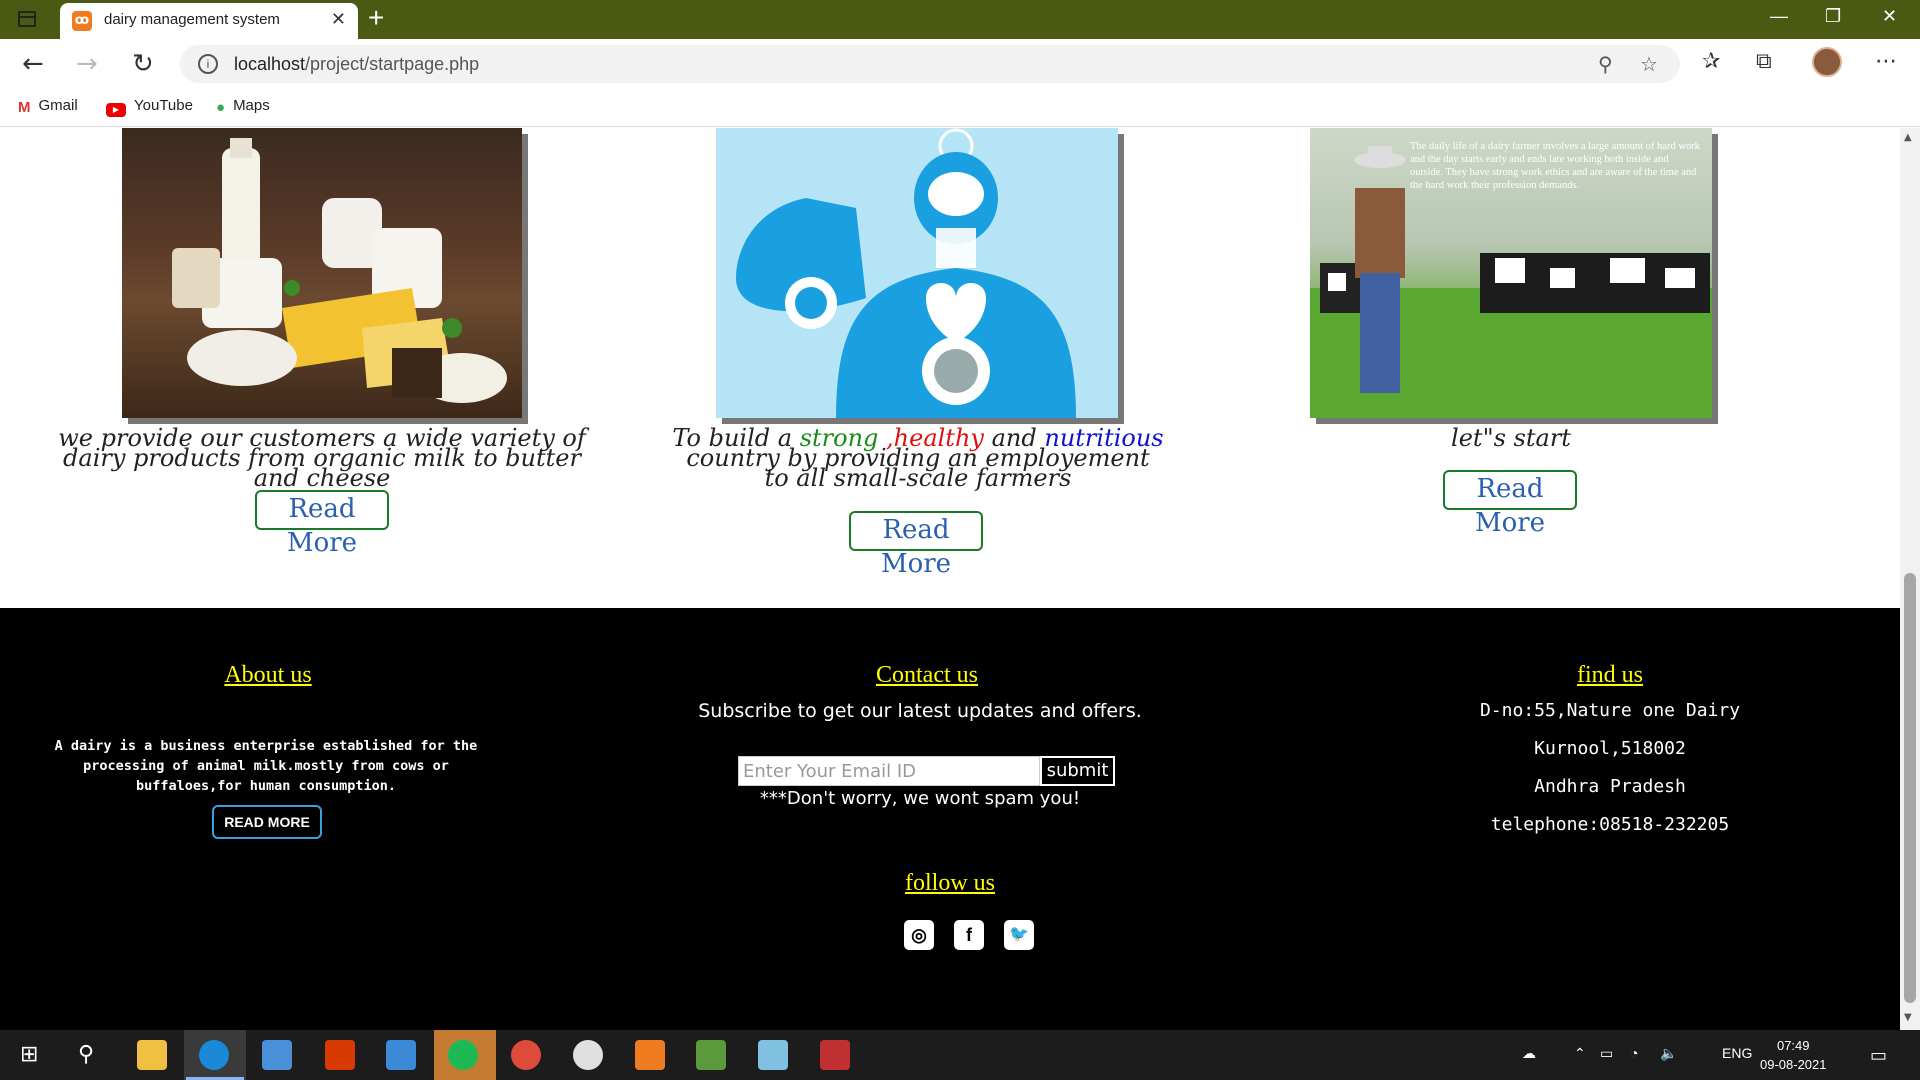  Describe the element at coordinates (339, 270) in the screenshot. I see `dairy-products-illustration` at that location.